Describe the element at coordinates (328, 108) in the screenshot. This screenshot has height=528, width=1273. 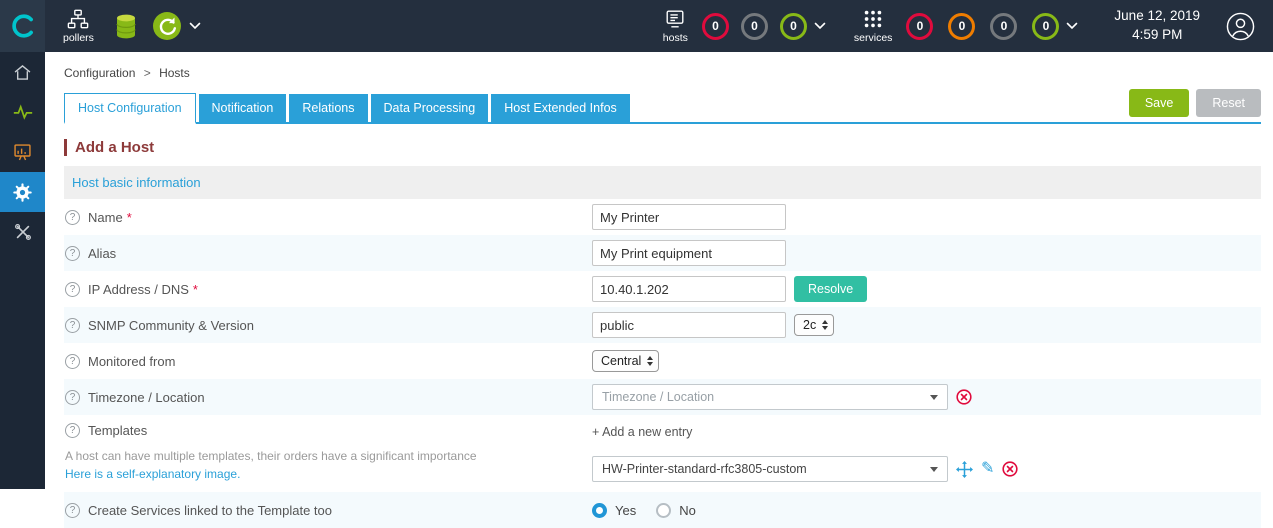
I see `tab-relations: Relations` at that location.